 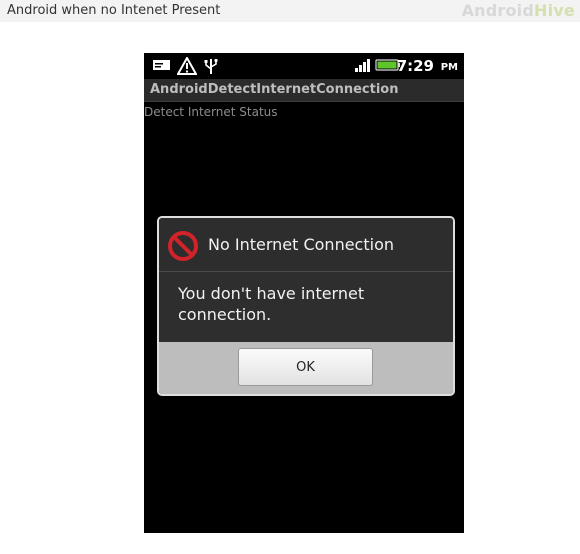 I want to click on dialog-footer: OK, so click(x=306, y=368).